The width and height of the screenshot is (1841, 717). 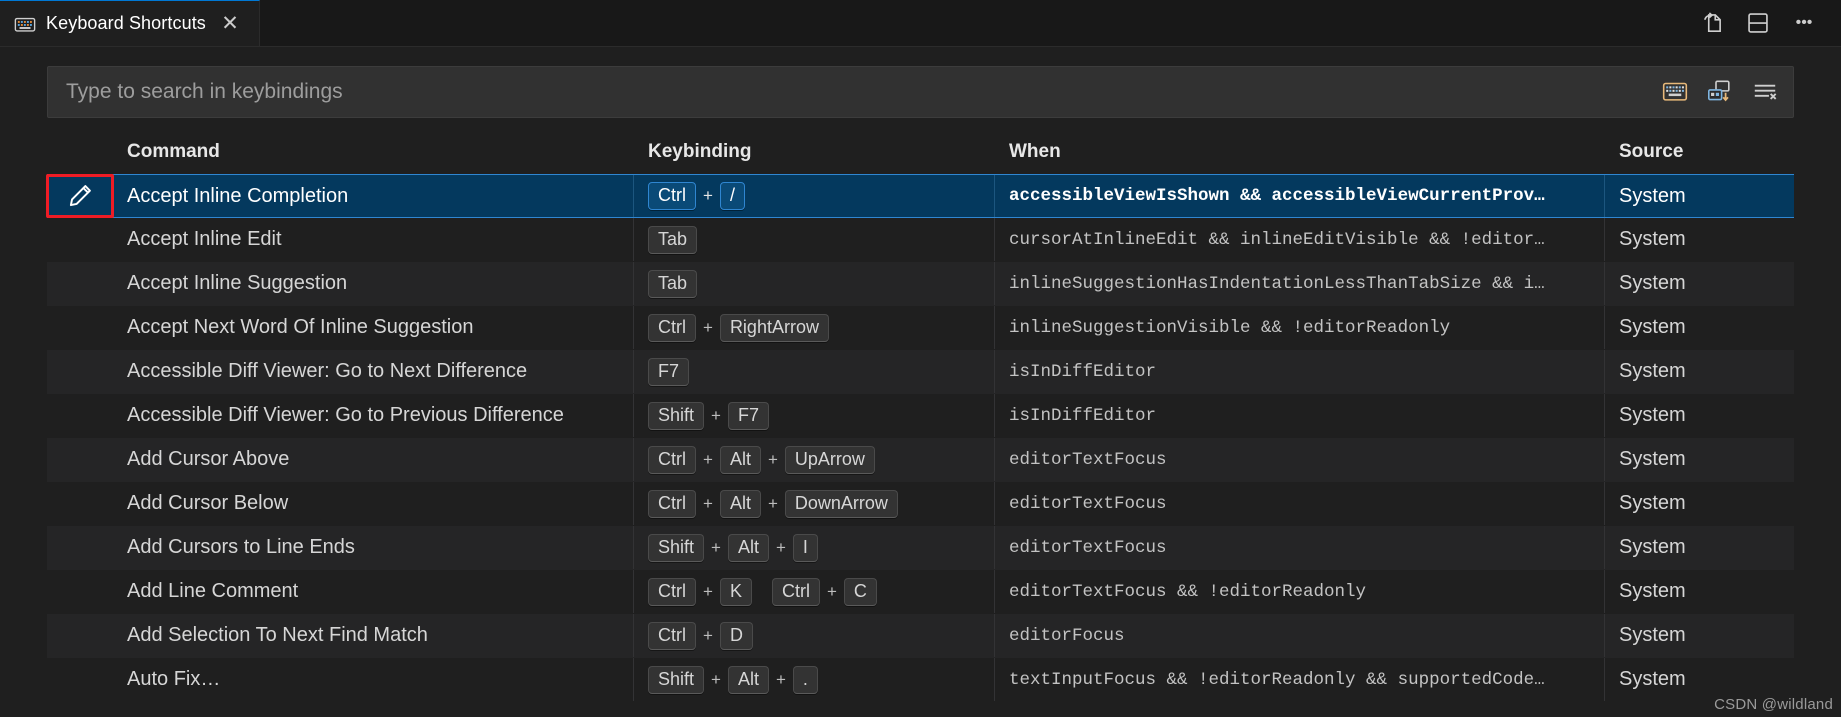 I want to click on keybinding-chips: Ctrl + RightArrow, so click(x=738, y=327).